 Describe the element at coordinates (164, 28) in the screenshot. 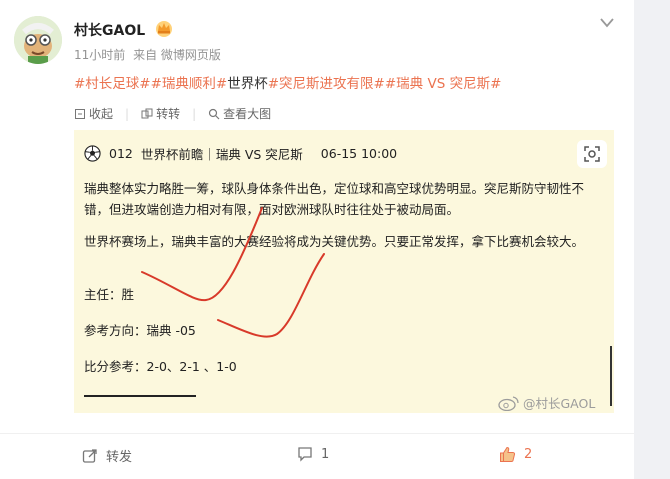

I see `vip-crown-icon` at that location.